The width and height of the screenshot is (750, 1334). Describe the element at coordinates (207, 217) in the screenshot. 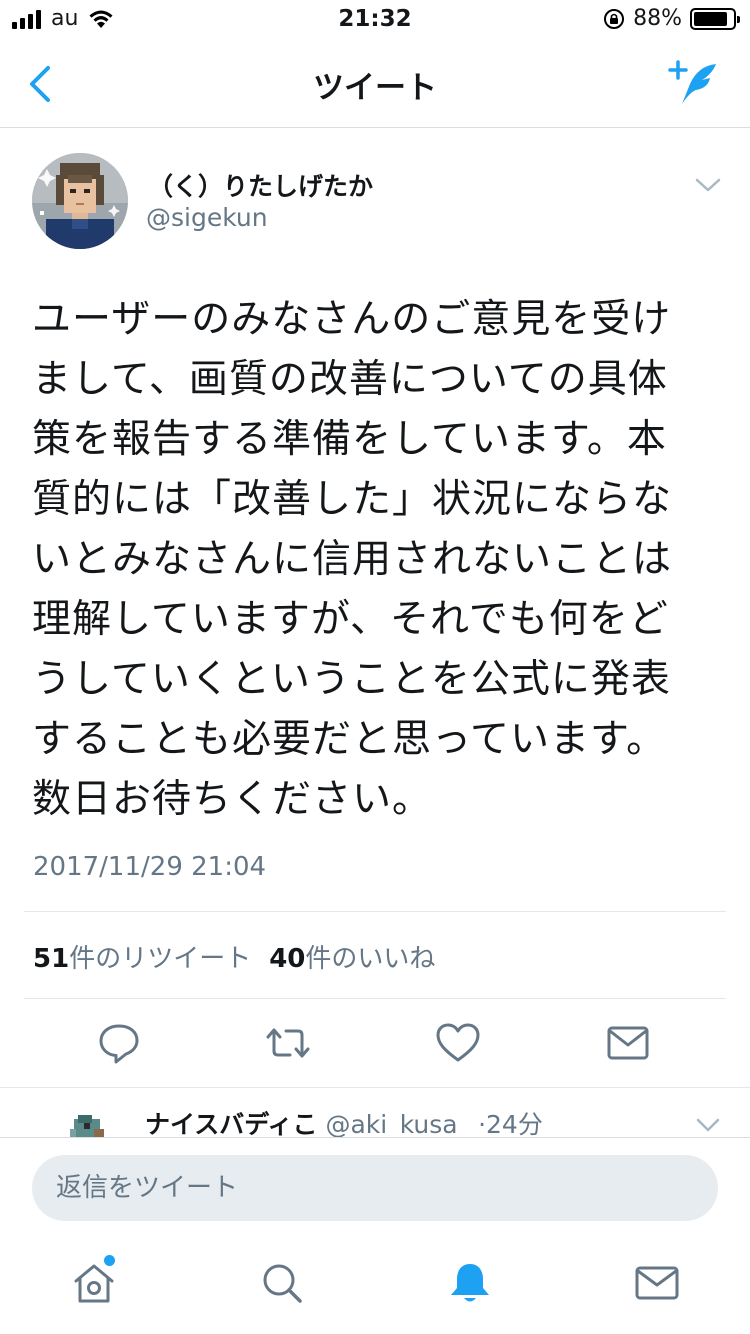

I see `author-handle: @sigekun` at that location.